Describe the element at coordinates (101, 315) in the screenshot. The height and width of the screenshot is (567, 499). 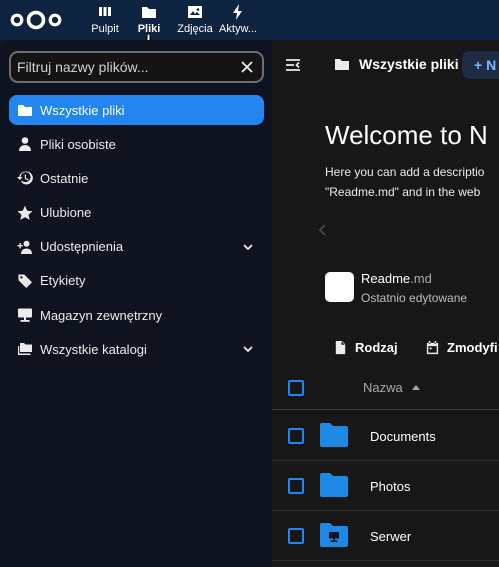
I see `nav-item-label: Magazyn zewnętrzny` at that location.